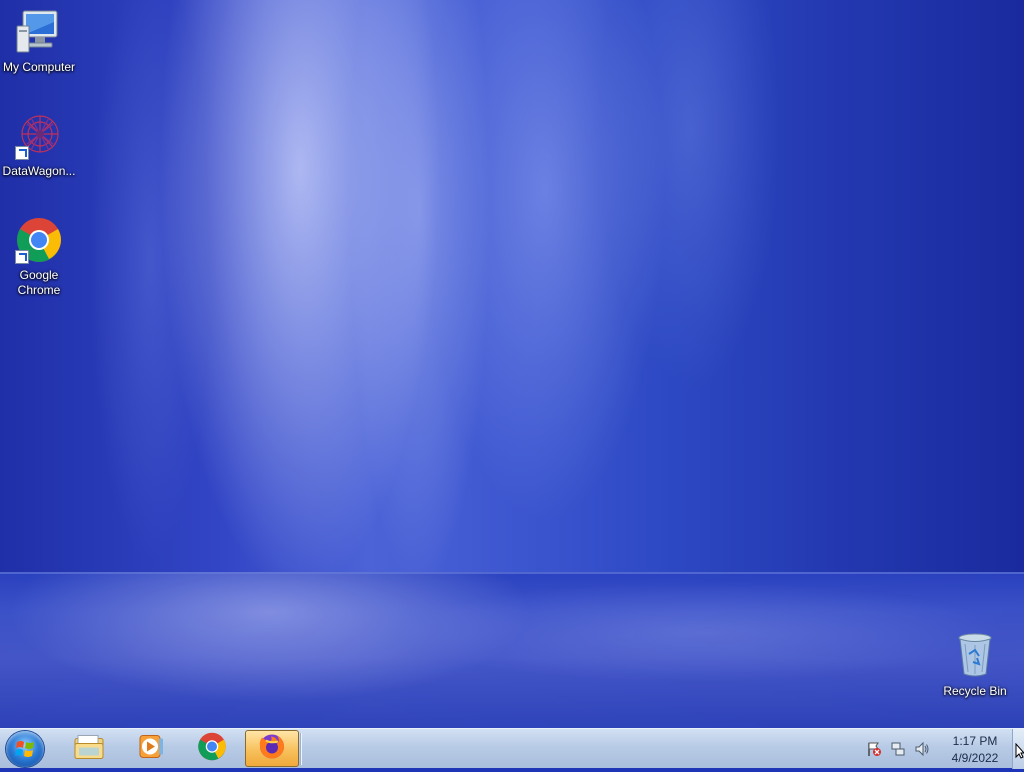 This screenshot has width=1024, height=772. What do you see at coordinates (39, 32) in the screenshot?
I see `computer-icon` at bounding box center [39, 32].